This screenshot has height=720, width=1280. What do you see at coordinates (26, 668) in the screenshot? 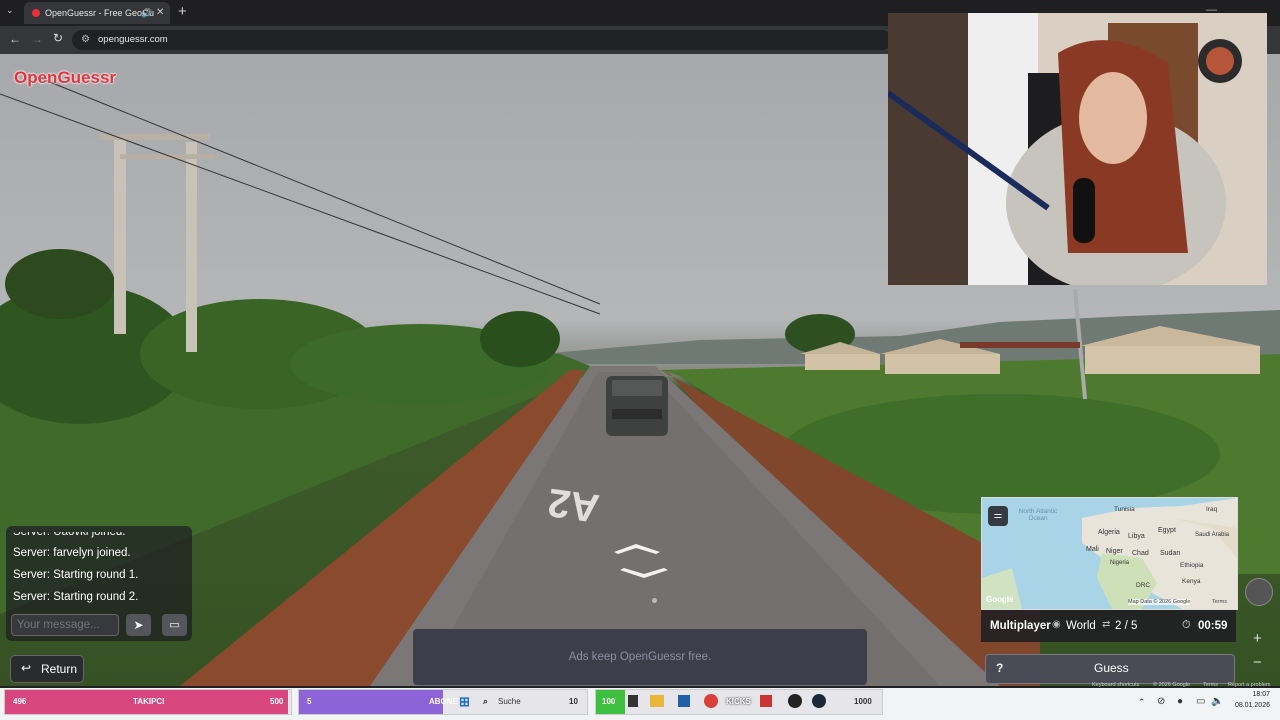
I see `return-arrow-icon: ↩` at bounding box center [26, 668].